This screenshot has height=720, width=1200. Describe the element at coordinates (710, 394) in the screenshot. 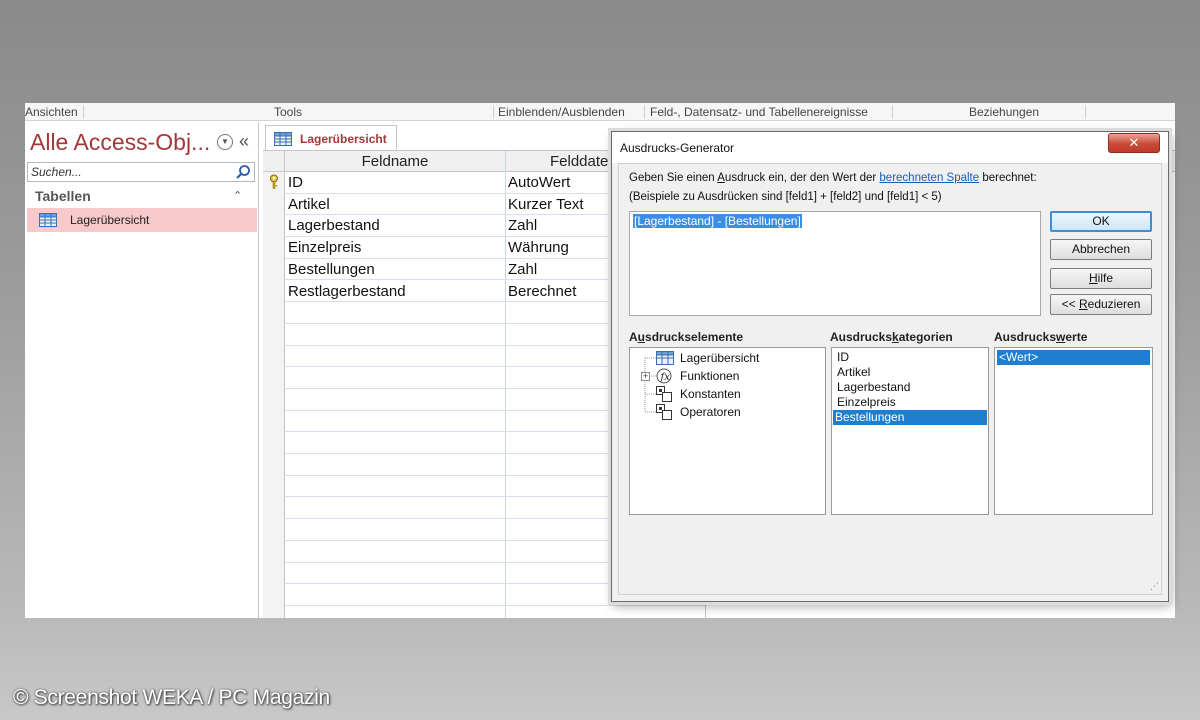

I see `tree-item-konstanten: Konstanten` at that location.